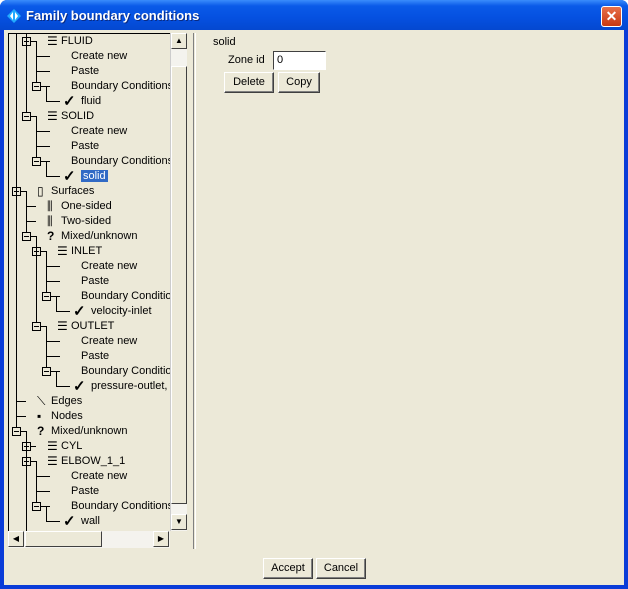 The width and height of the screenshot is (628, 589). What do you see at coordinates (161, 539) in the screenshot?
I see `scroll-right-button: ▶` at bounding box center [161, 539].